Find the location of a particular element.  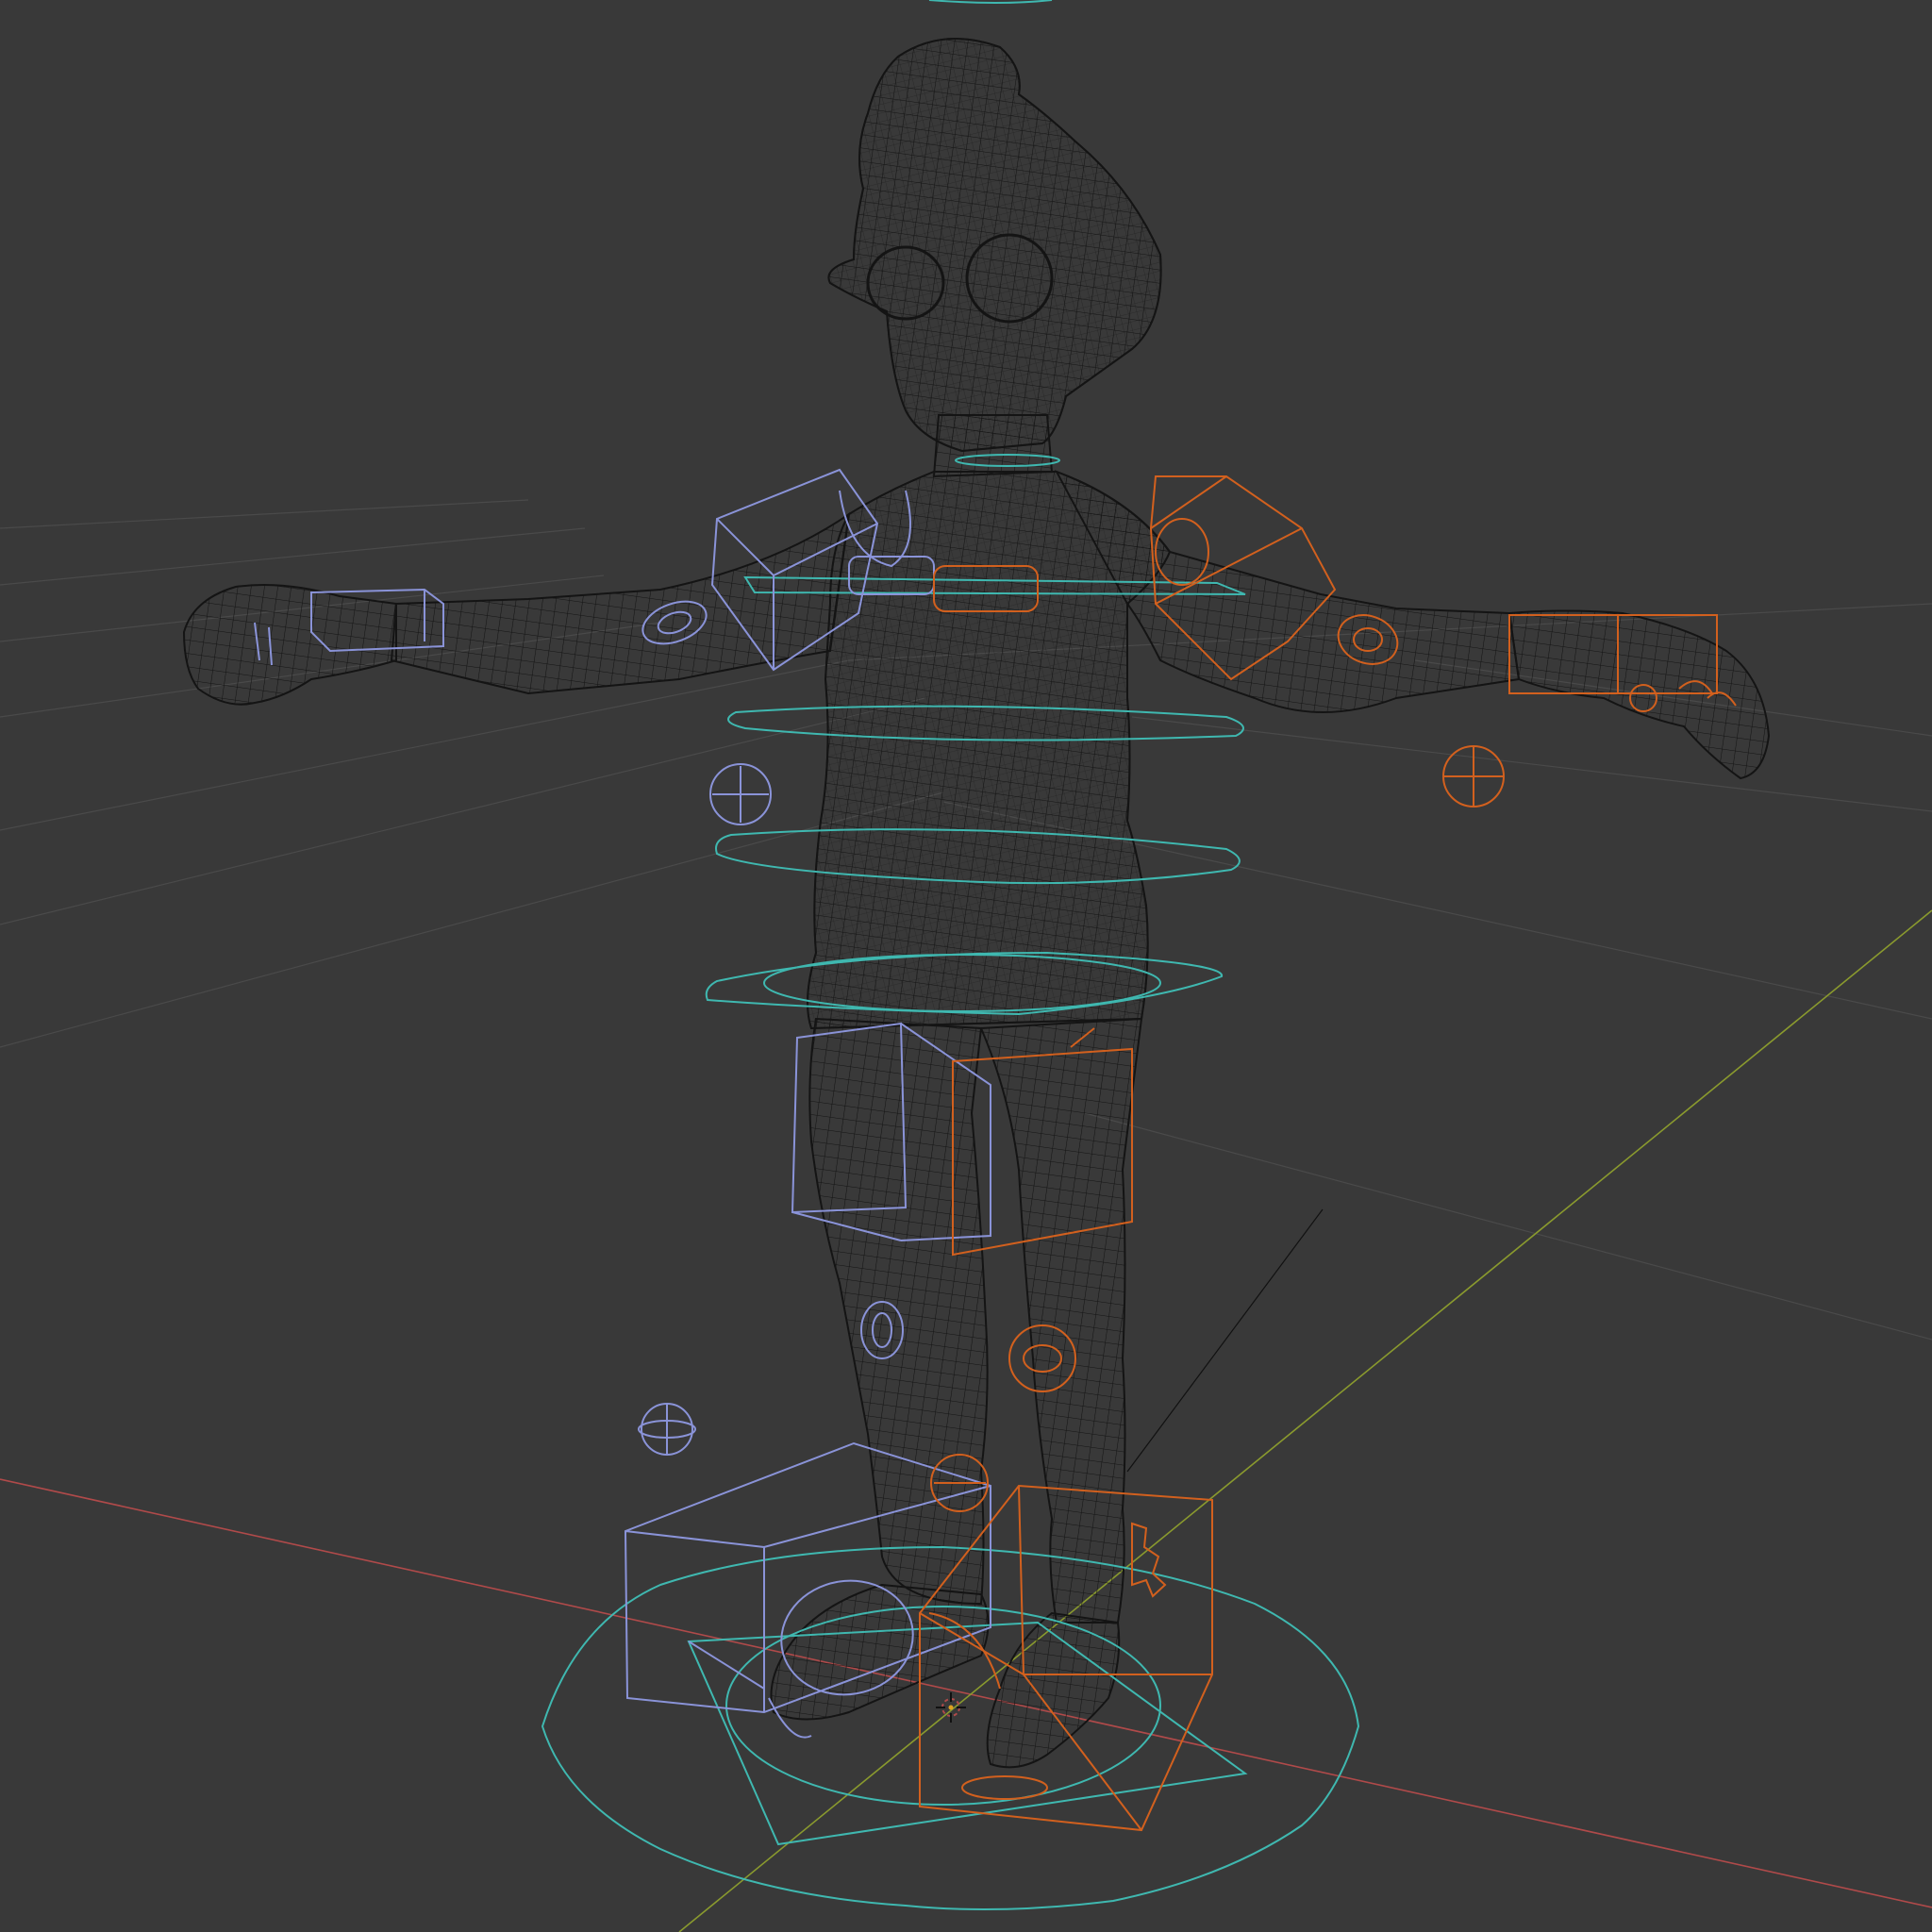

toe-r-control is located at coordinates (1005, 1787).